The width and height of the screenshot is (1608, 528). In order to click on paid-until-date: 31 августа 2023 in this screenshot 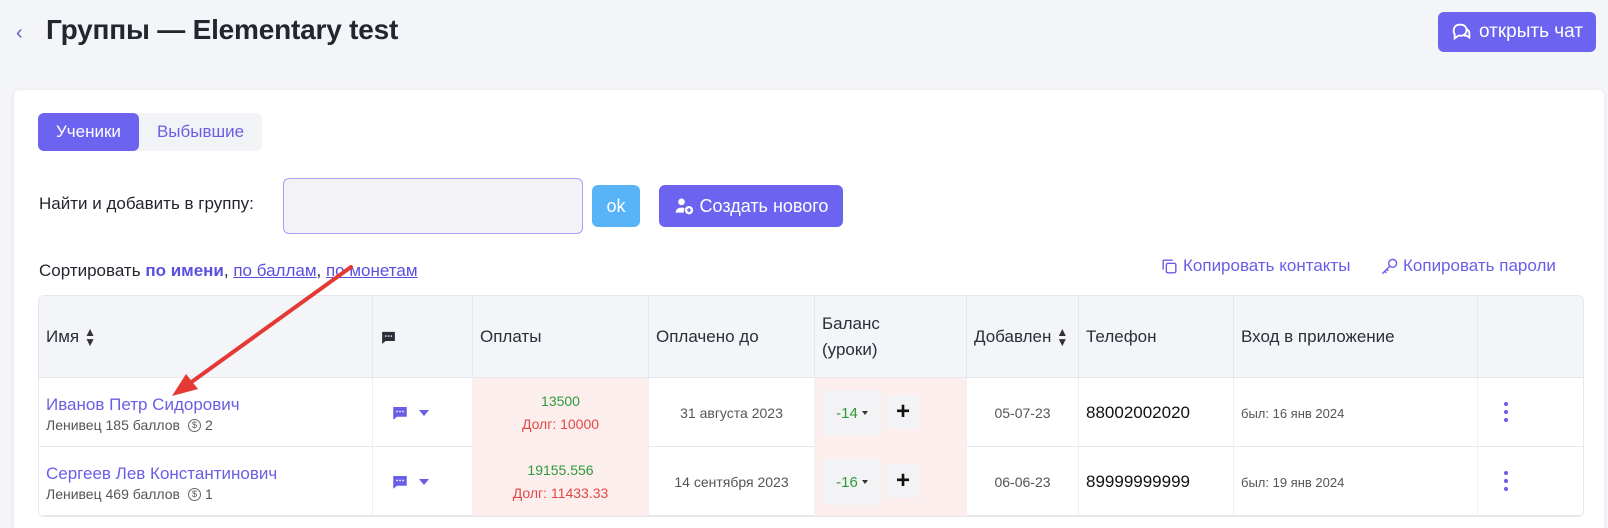, I will do `click(731, 413)`.